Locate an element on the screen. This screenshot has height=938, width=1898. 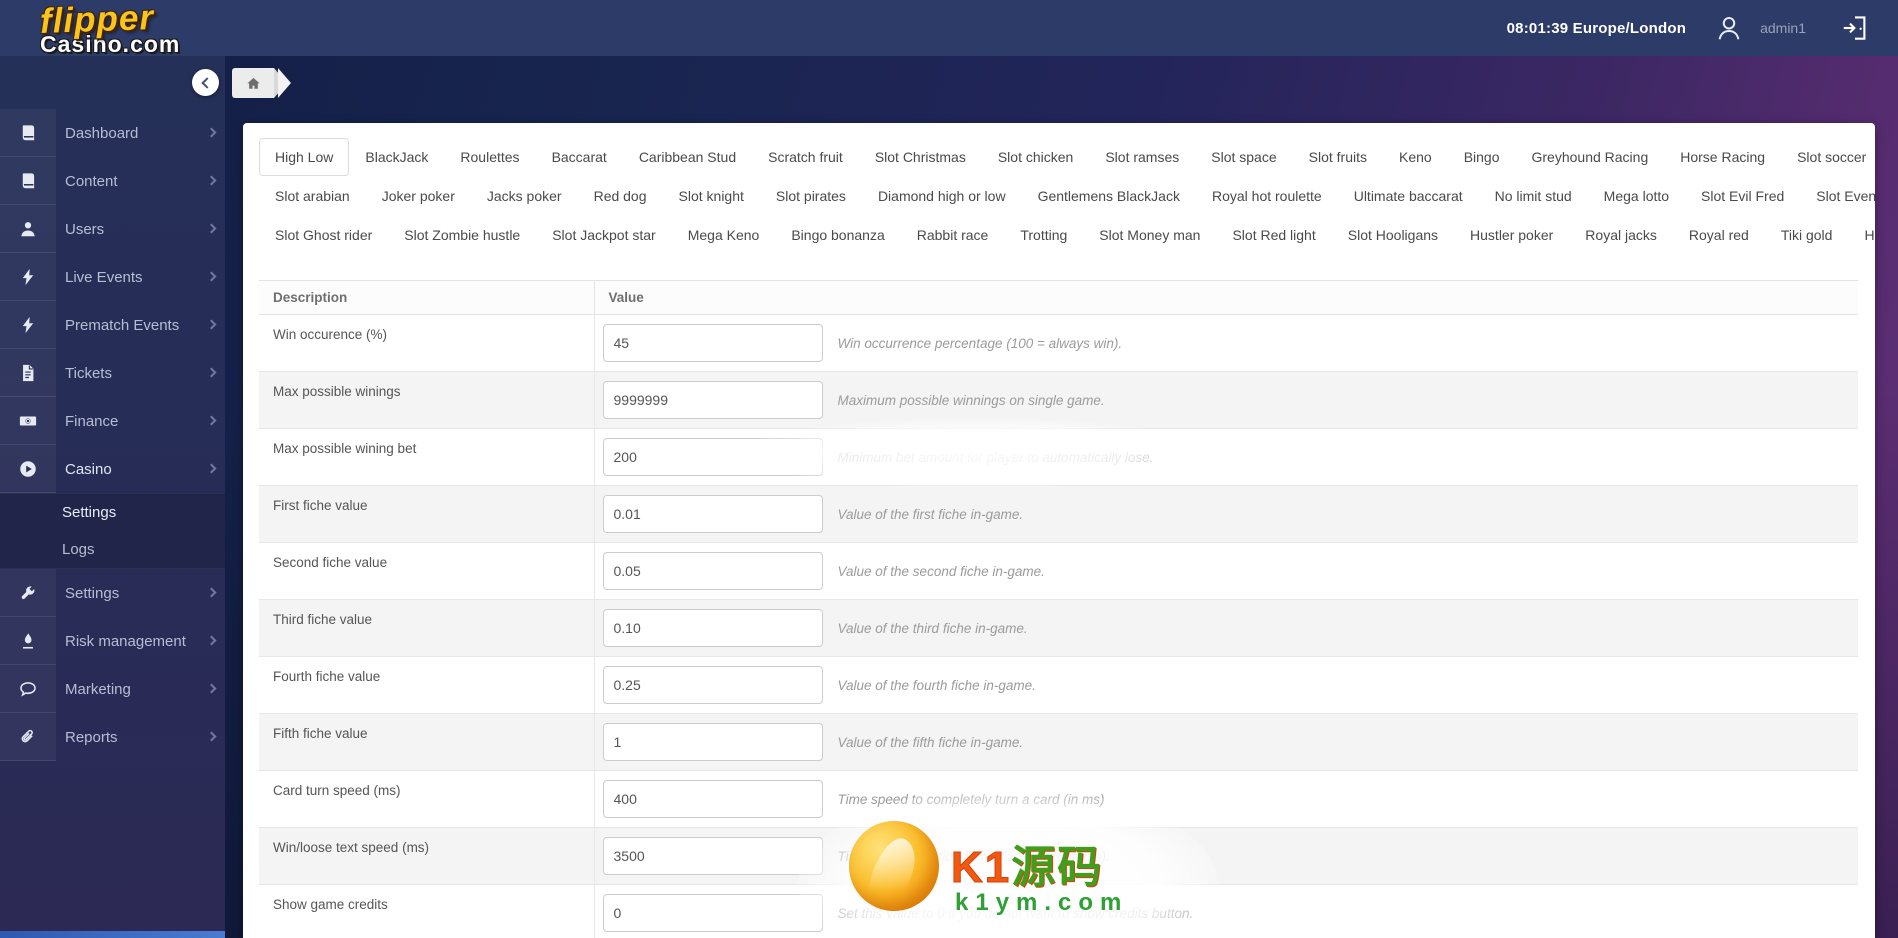
tab-caribbean-stud: Caribbean Stud is located at coordinates (687, 157).